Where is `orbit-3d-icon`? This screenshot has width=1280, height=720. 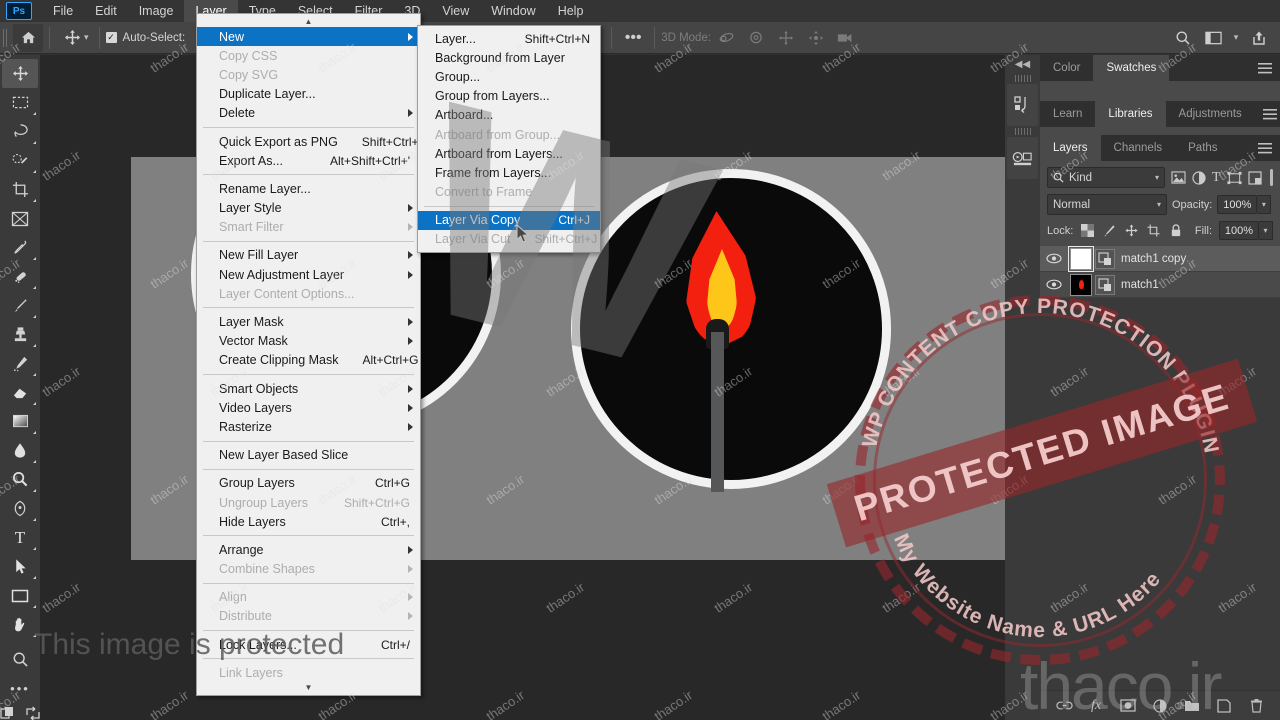 orbit-3d-icon is located at coordinates (726, 38).